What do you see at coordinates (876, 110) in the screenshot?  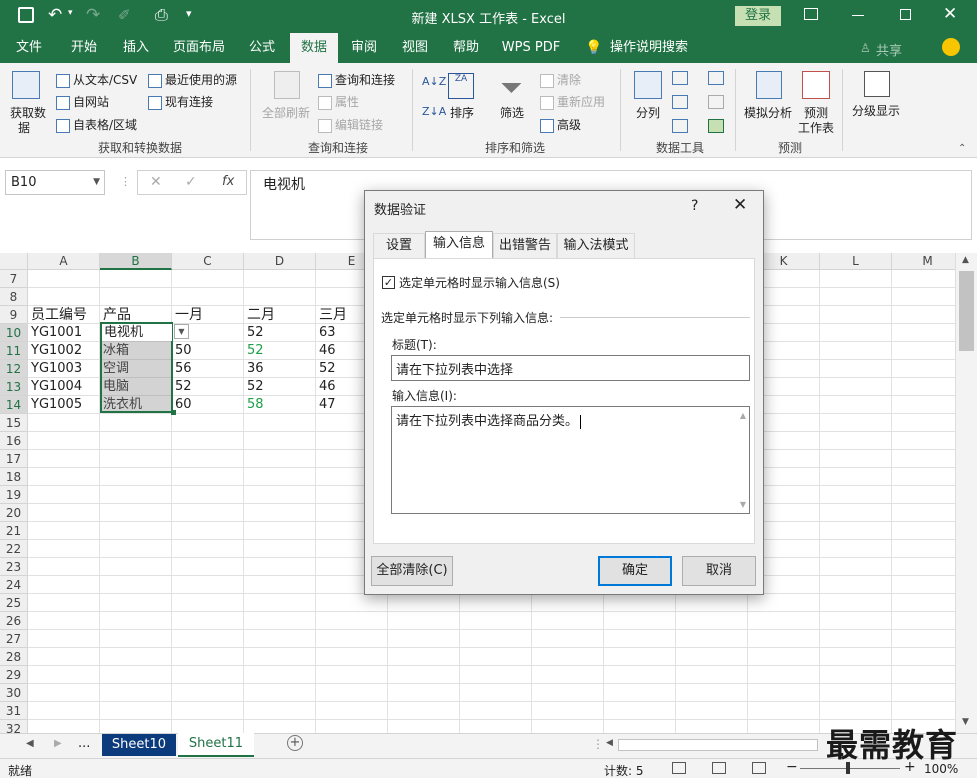 I see `outline-button: 分级显示` at bounding box center [876, 110].